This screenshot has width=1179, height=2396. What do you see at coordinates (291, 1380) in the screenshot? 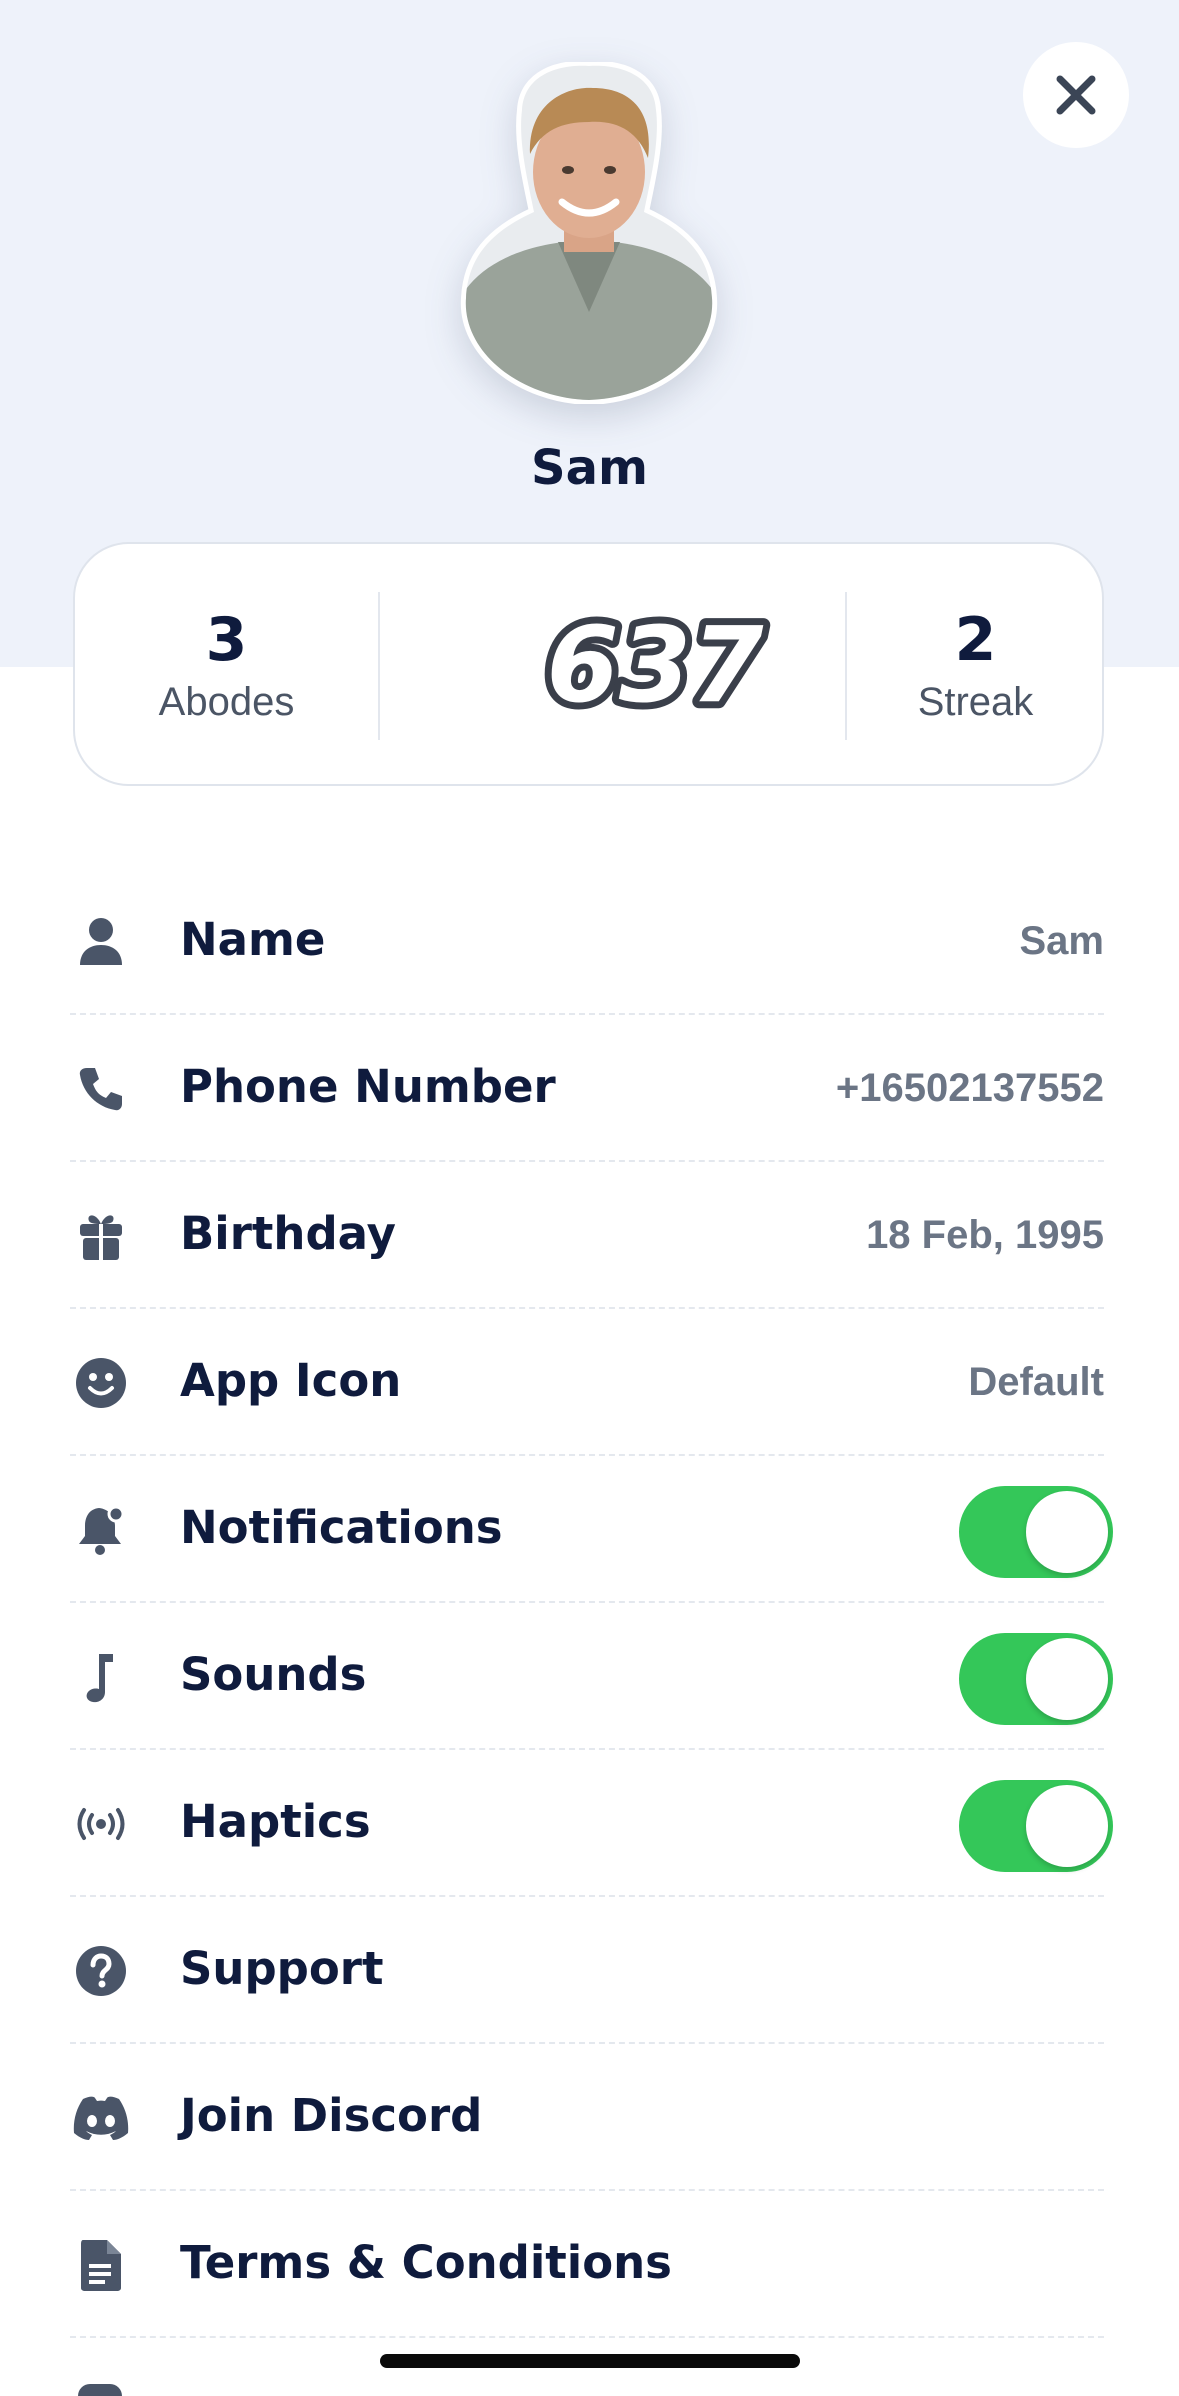
I see `row-label: App Icon` at bounding box center [291, 1380].